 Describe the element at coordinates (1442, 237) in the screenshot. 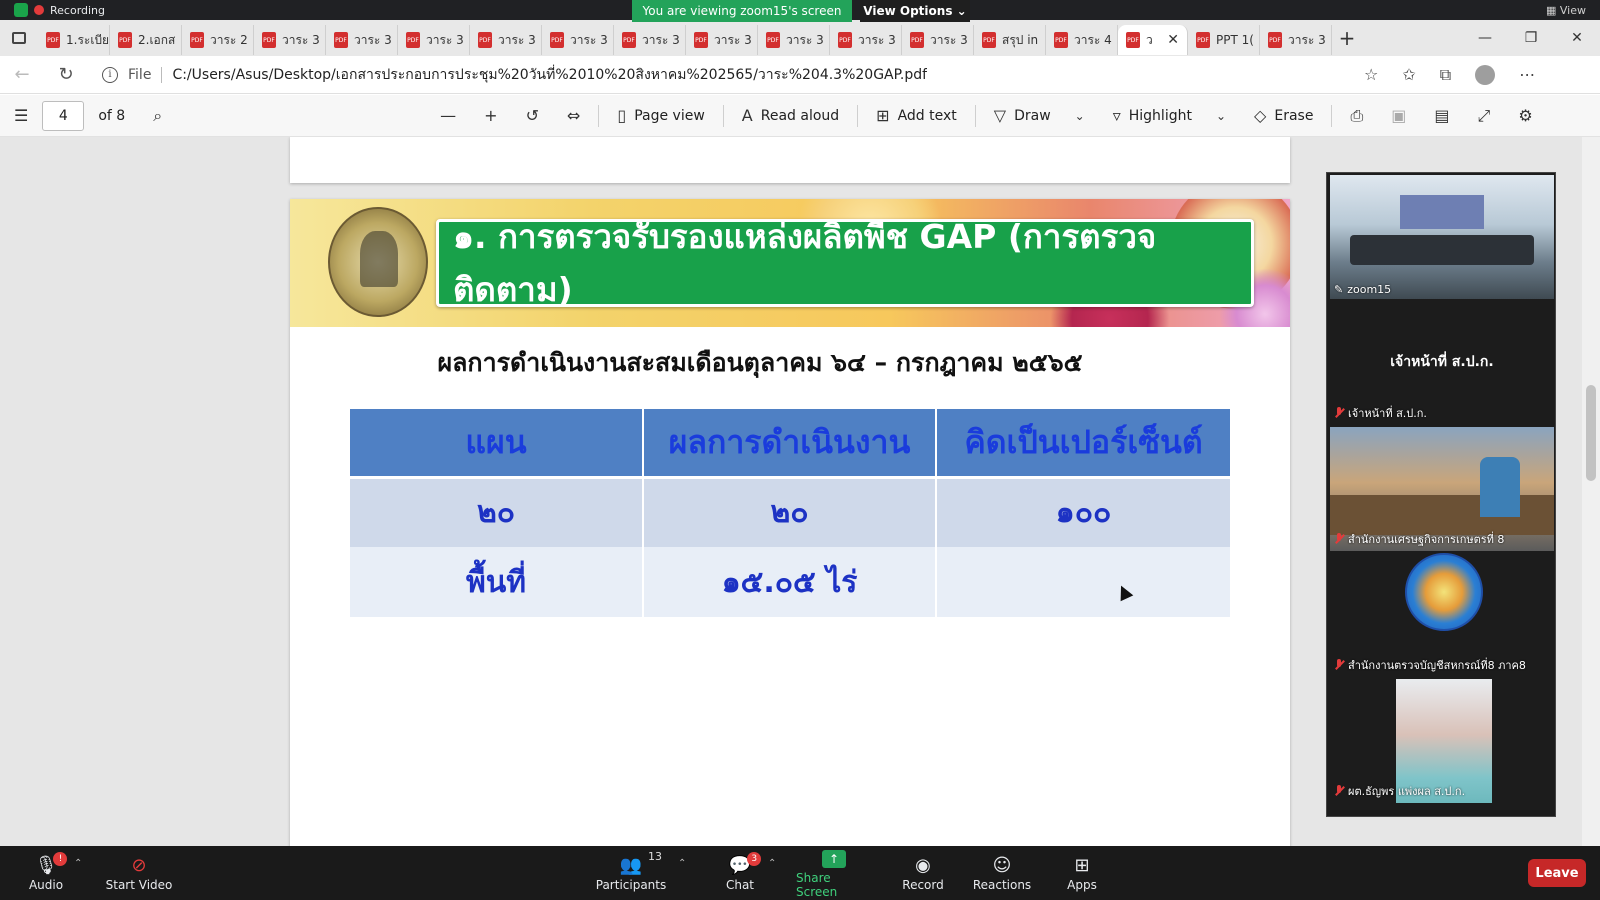

I see `video-tile: ✎ zoom15` at that location.